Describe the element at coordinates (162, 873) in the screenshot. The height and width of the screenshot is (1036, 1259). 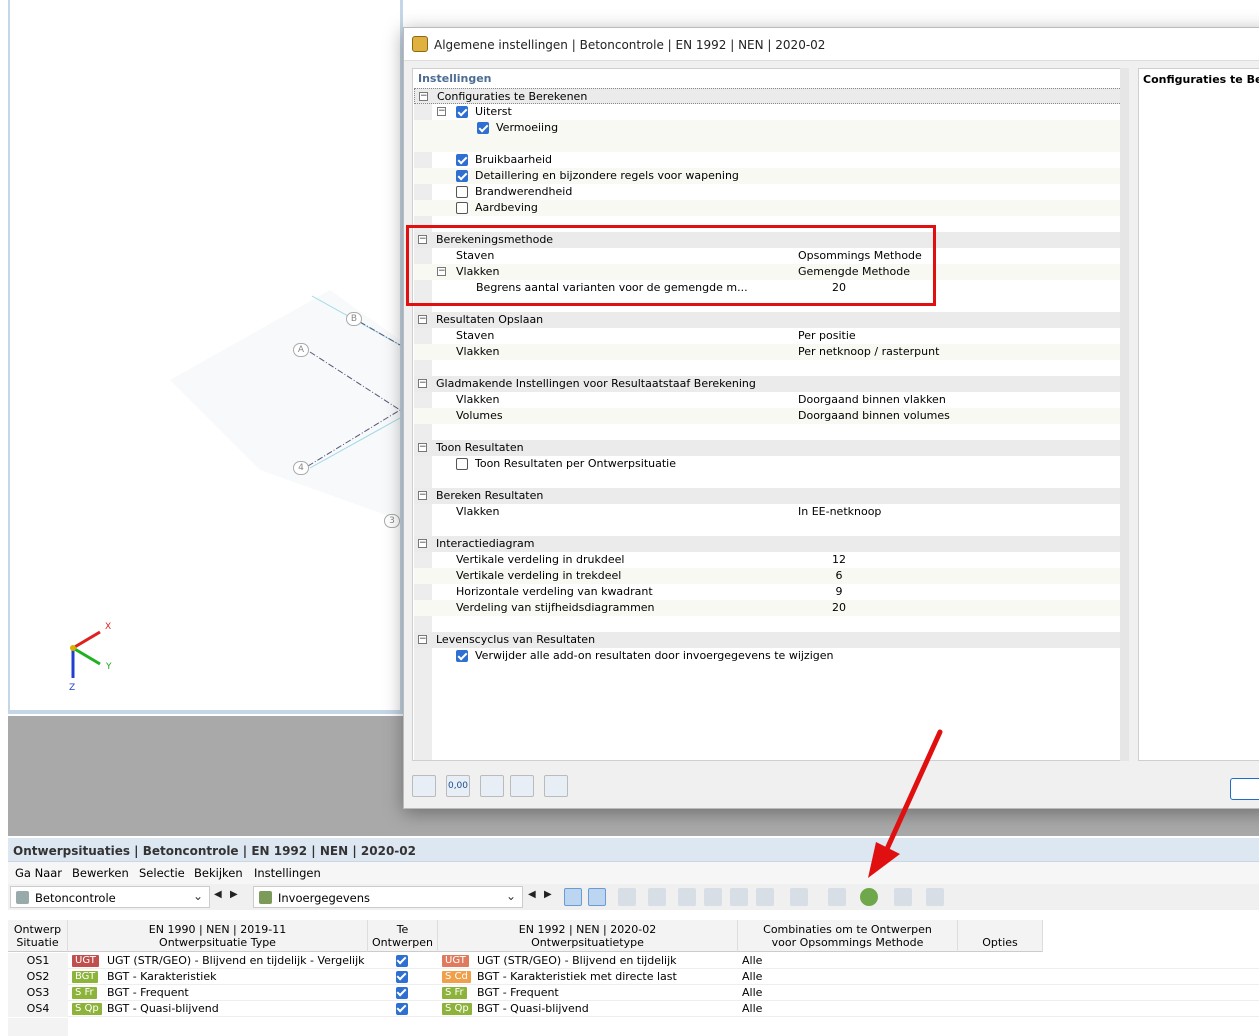
I see `menu-selectie: Selectie` at that location.